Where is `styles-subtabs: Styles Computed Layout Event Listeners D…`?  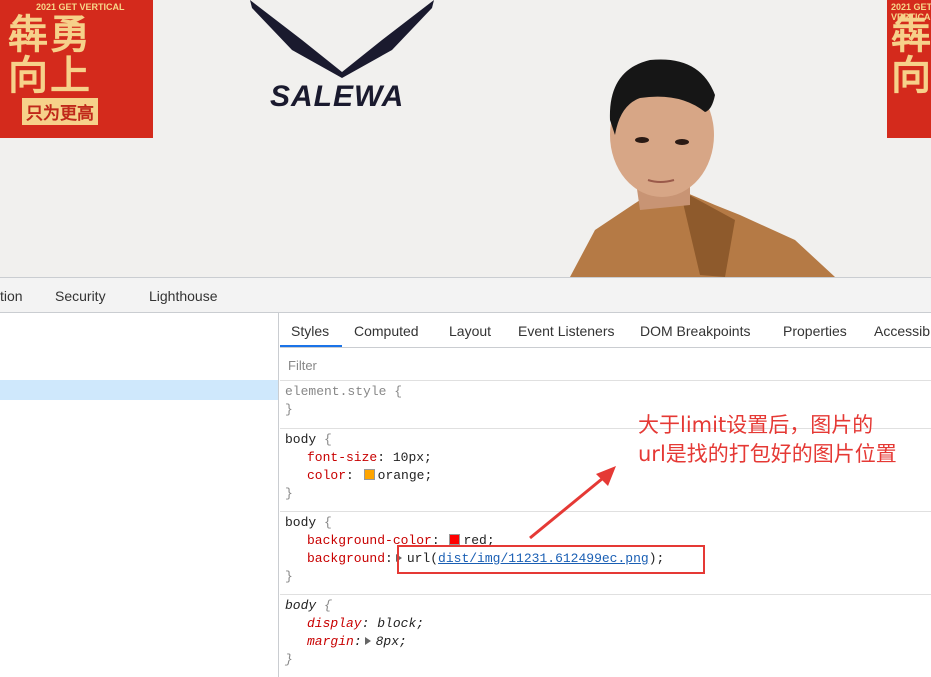
styles-subtabs: Styles Computed Layout Event Listeners D… is located at coordinates (605, 330).